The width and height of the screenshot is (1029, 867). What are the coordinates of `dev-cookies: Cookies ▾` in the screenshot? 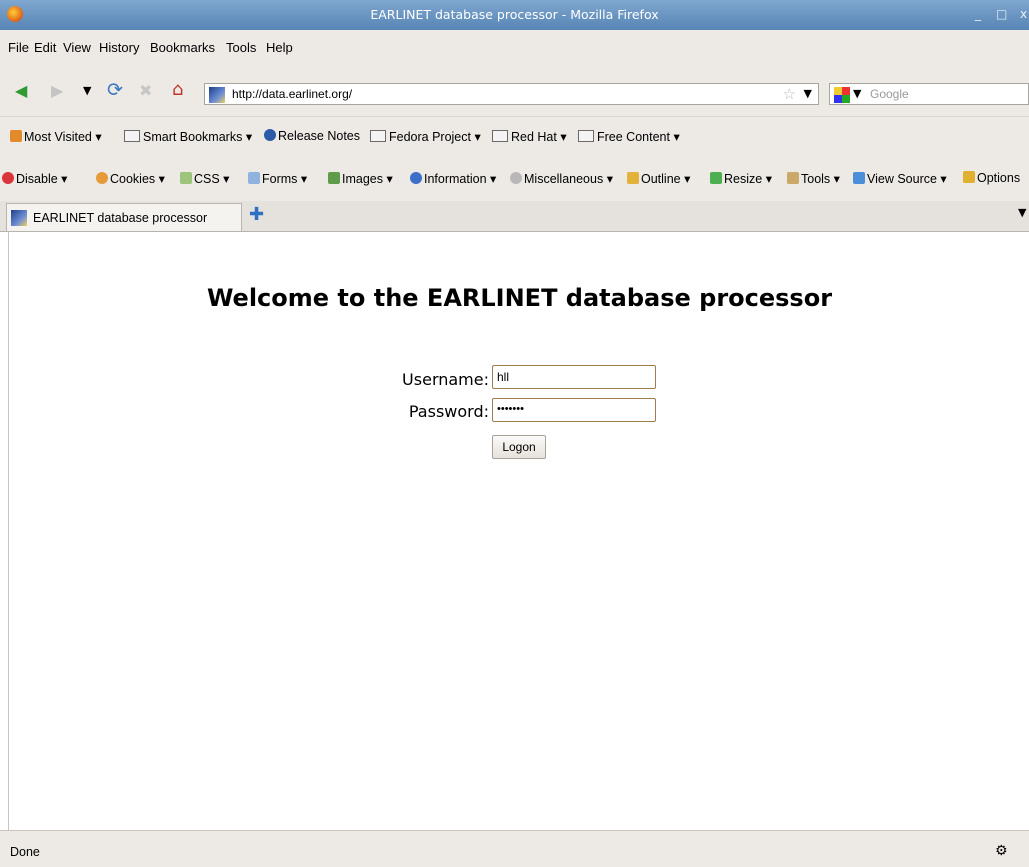 It's located at (130, 178).